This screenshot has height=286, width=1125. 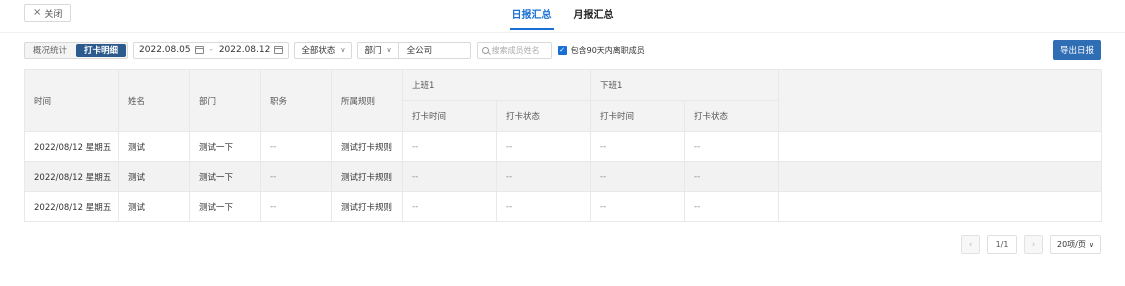 What do you see at coordinates (607, 50) in the screenshot?
I see `checkbox-label: 包含90天内离职成员` at bounding box center [607, 50].